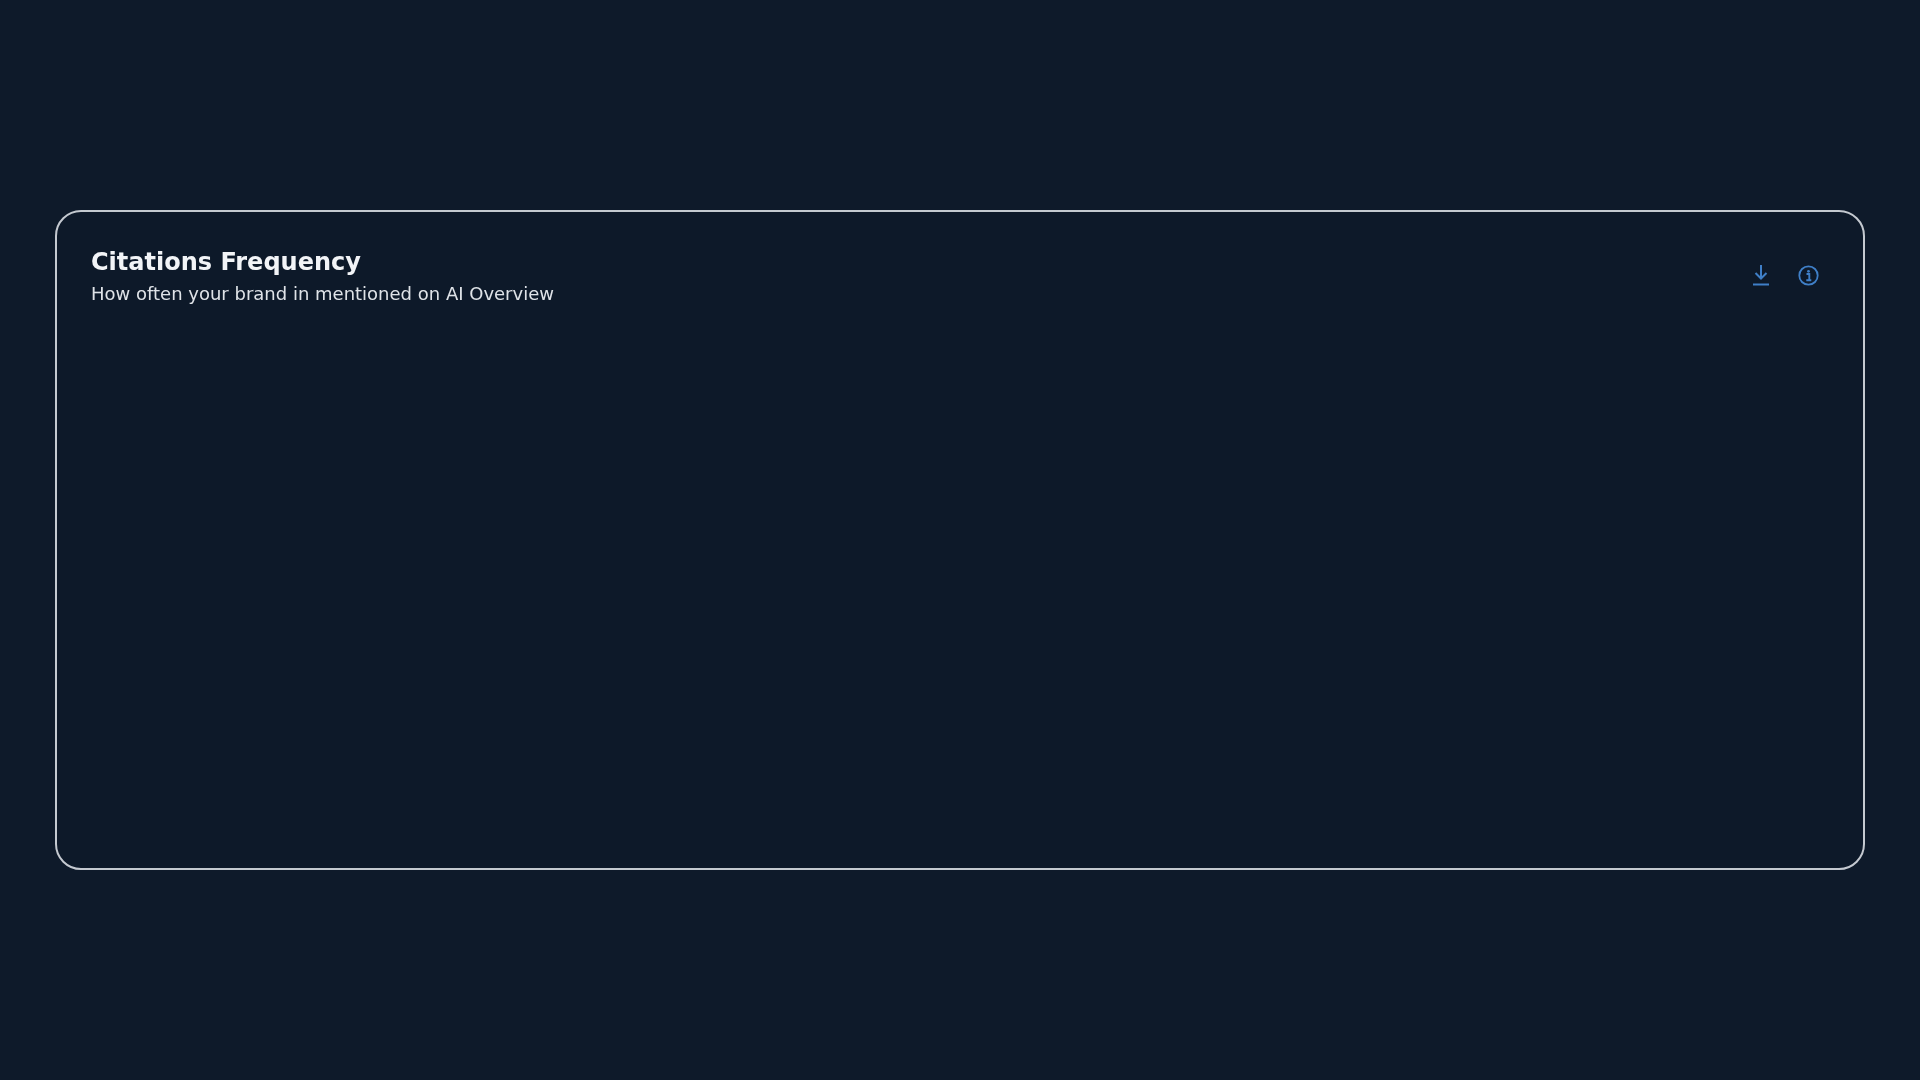 The image size is (1920, 1080). What do you see at coordinates (322, 293) in the screenshot?
I see `card-subtitle: How often your brand in mentioned on AI Overview` at bounding box center [322, 293].